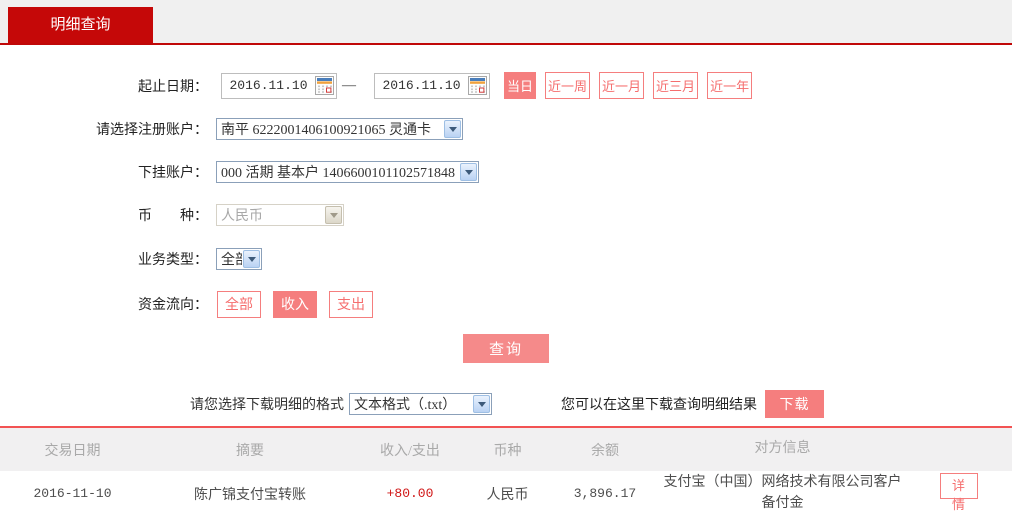 Image resolution: width=1012 pixels, height=517 pixels. Describe the element at coordinates (794, 404) in the screenshot. I see `download-button: 下载` at that location.